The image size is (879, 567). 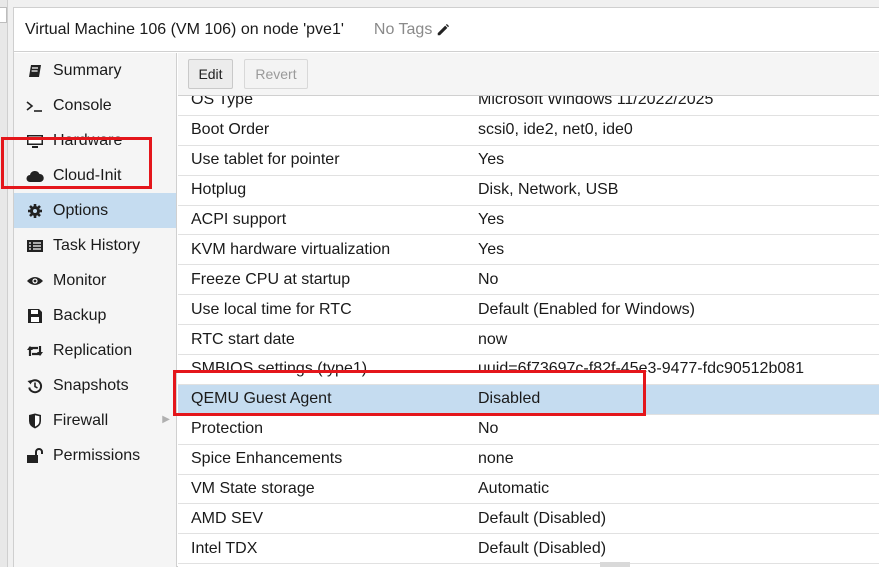 I want to click on sidebar-item-label: Replication, so click(x=93, y=350).